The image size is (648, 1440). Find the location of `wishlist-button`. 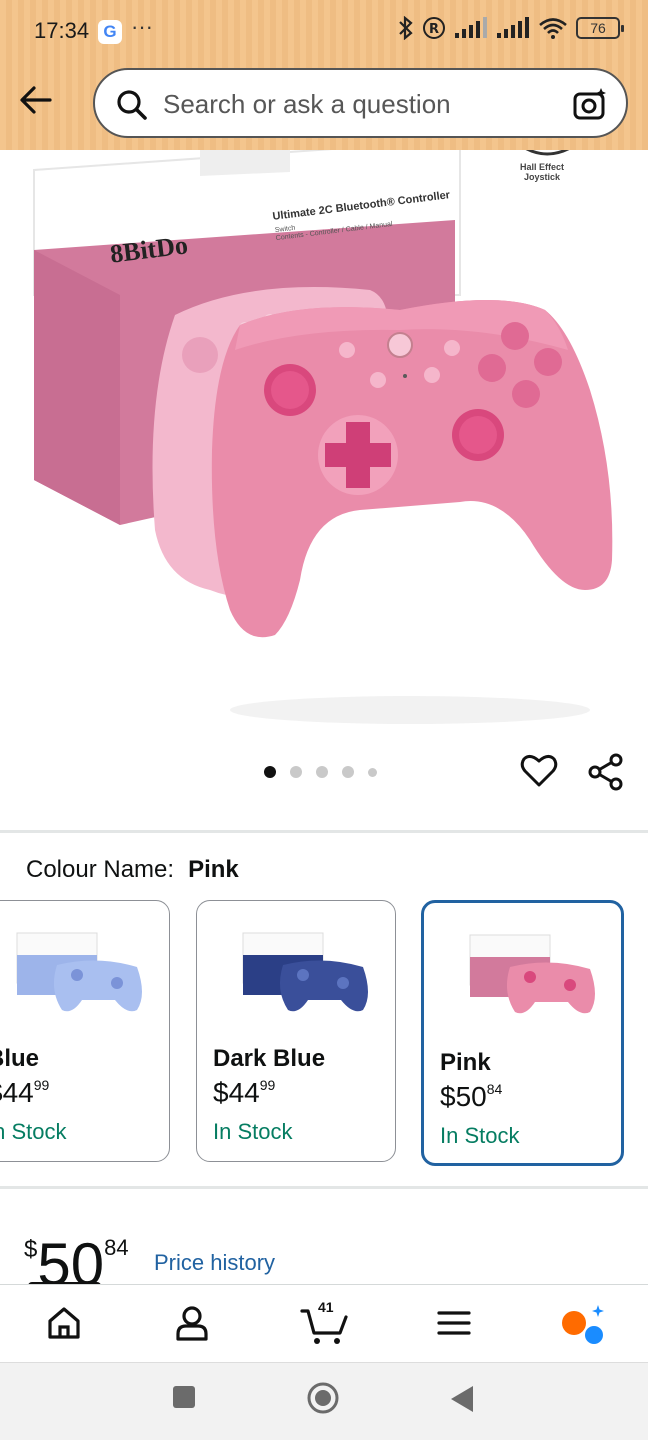

wishlist-button is located at coordinates (539, 773).